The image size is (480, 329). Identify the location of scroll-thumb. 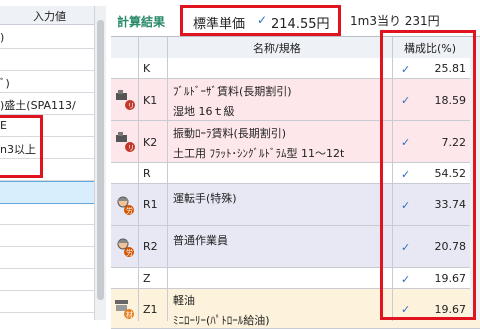
(100, 160).